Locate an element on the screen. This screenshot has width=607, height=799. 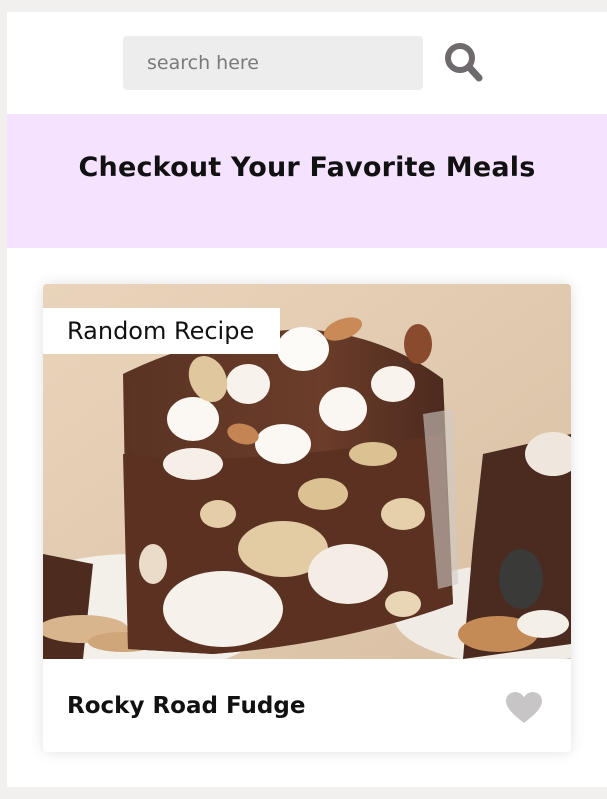
favorite-button is located at coordinates (524, 708).